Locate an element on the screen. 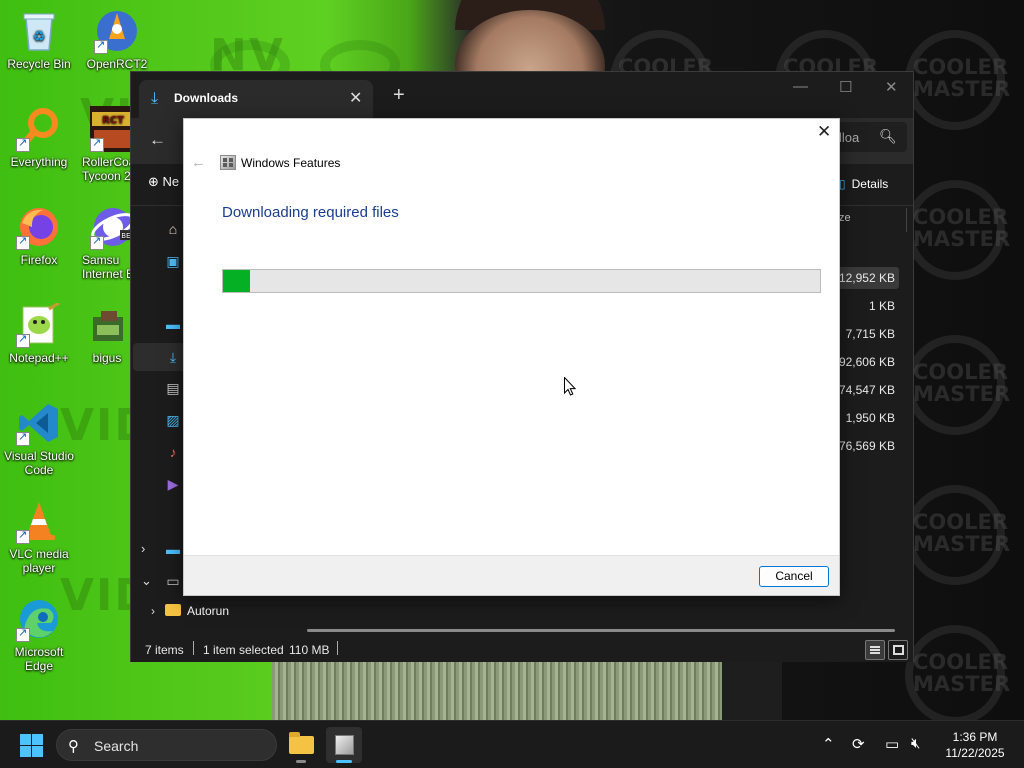  recycle-bin-icon: ♻ is located at coordinates (39, 31).